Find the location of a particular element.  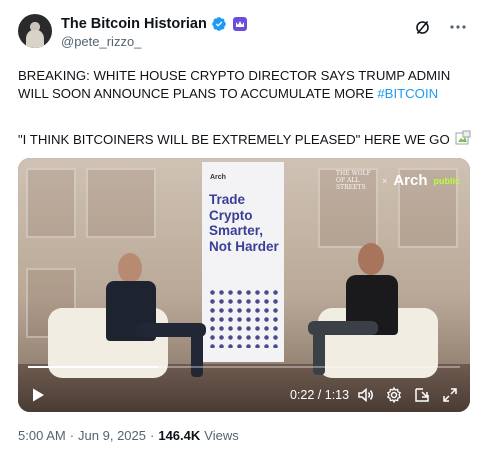

play-icon is located at coordinates (38, 395).